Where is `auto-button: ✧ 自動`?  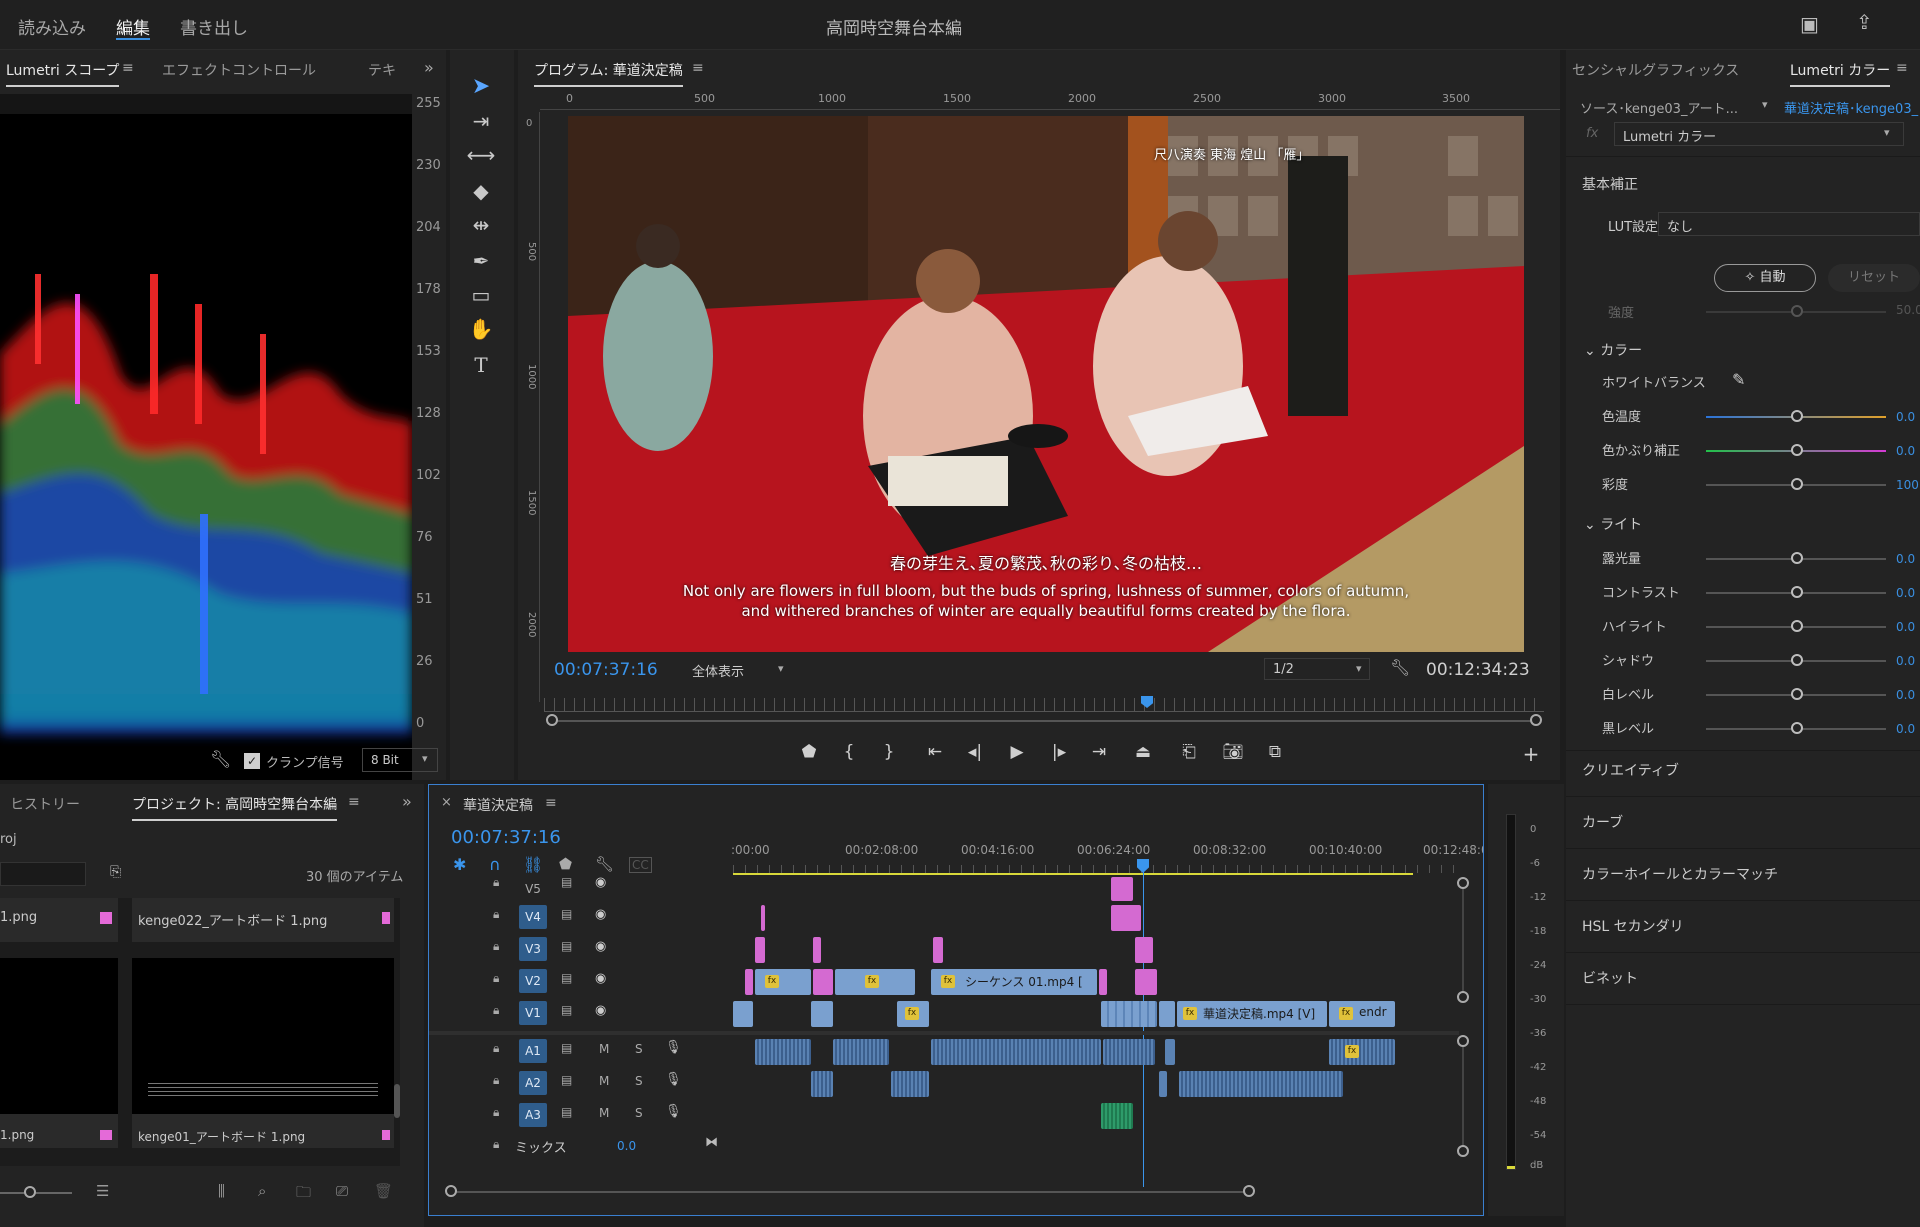 auto-button: ✧ 自動 is located at coordinates (1765, 278).